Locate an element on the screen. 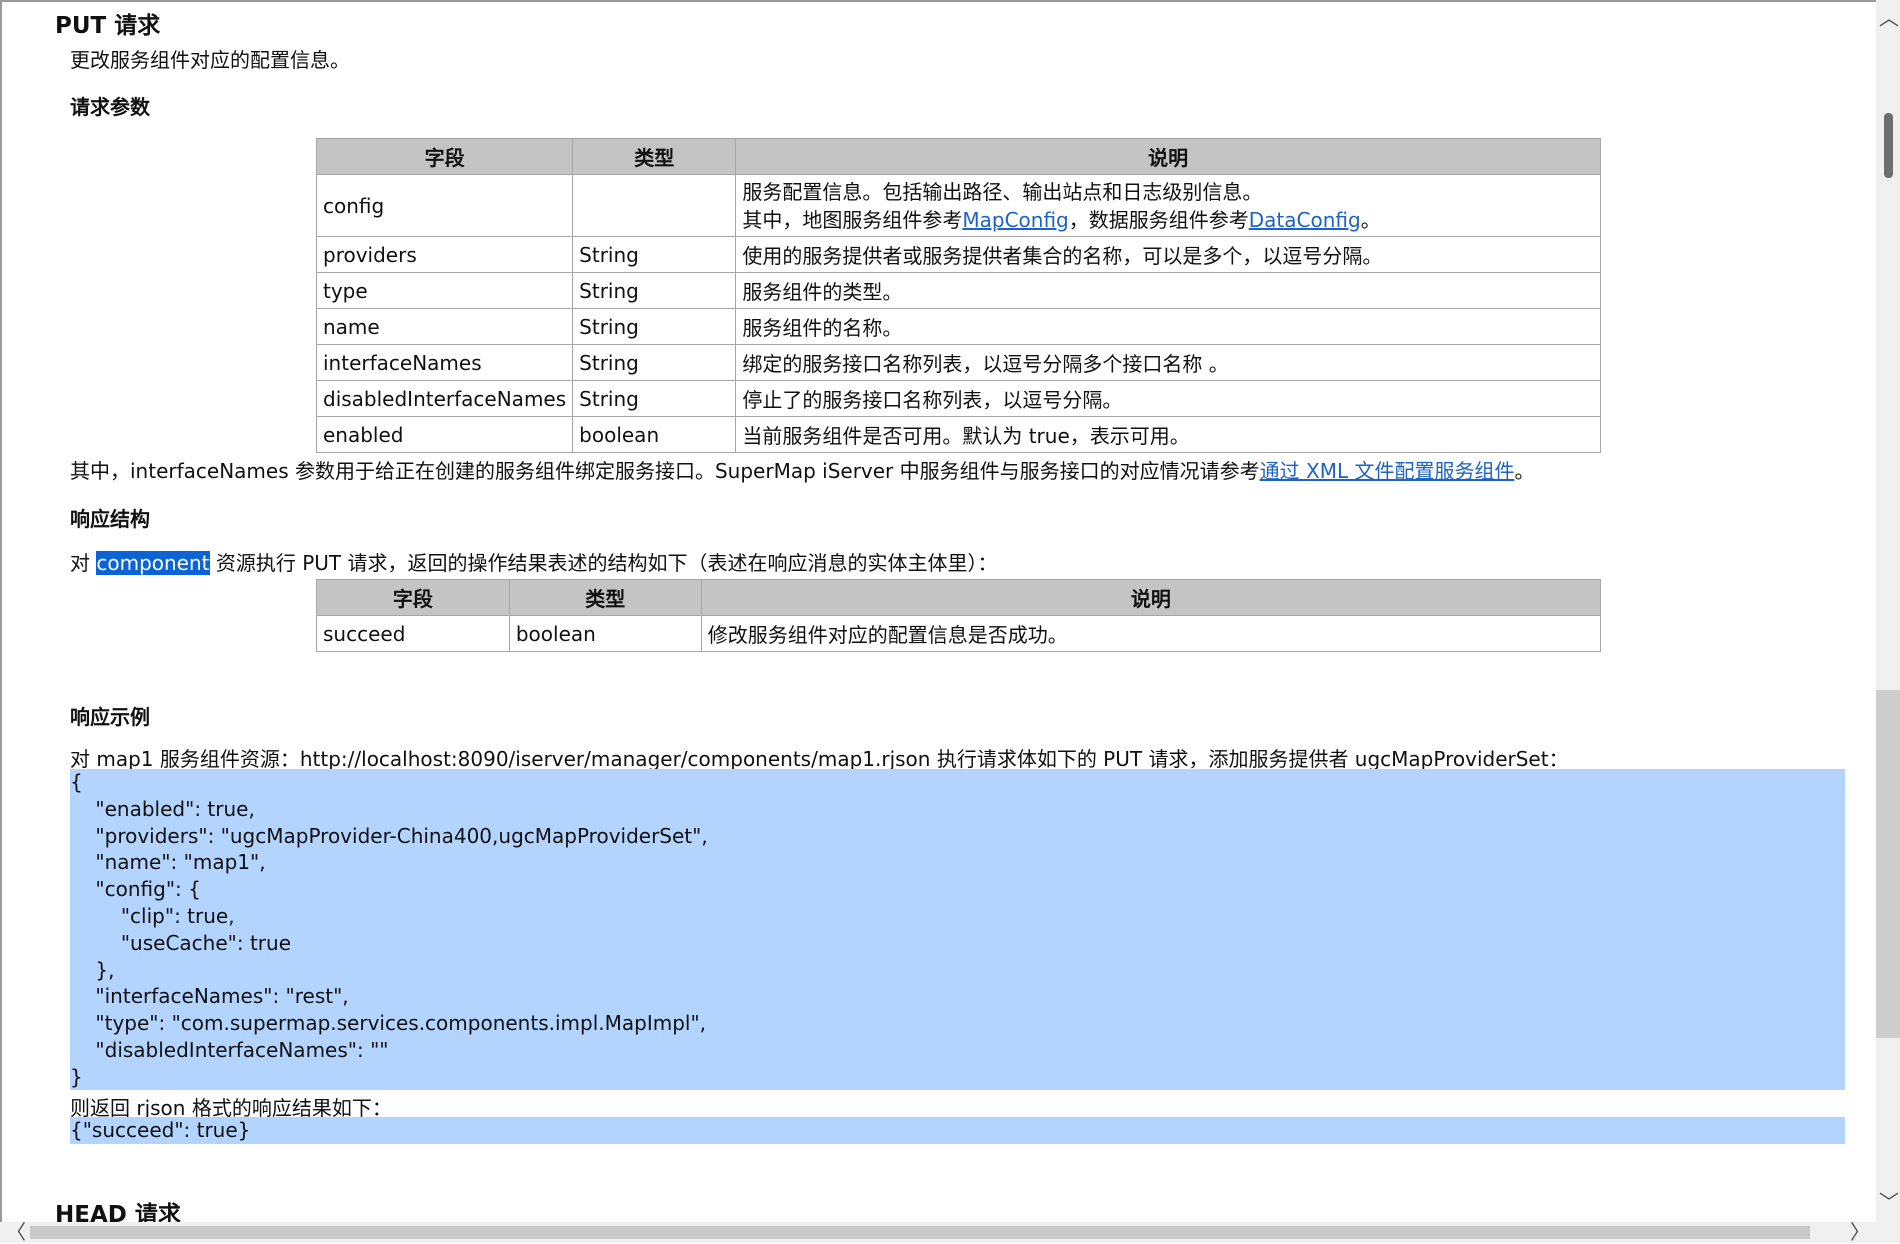  config-desc-line2: 其中，地图服务组件参考MapConfig，数据服务组件参考DataConfig。 is located at coordinates (1168, 220).